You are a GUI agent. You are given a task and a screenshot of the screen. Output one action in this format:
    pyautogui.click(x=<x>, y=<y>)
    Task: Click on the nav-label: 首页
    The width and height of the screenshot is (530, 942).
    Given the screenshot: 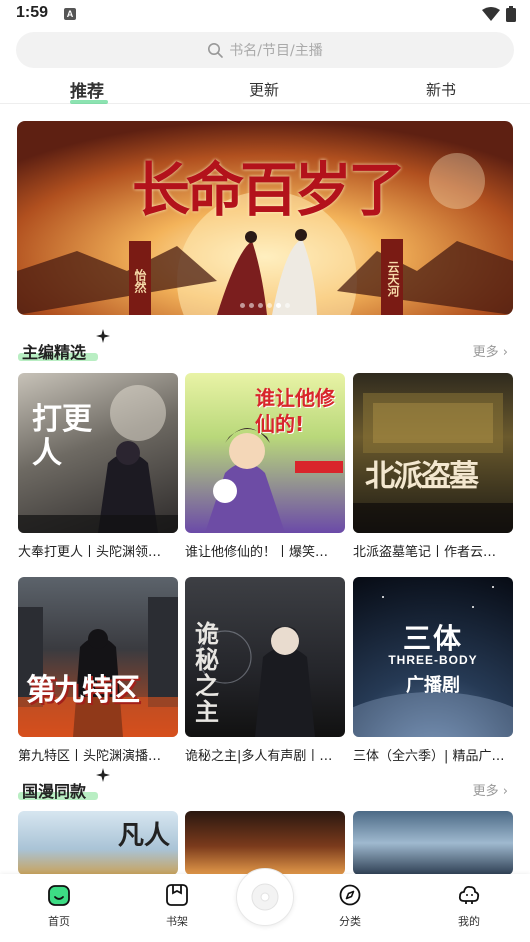 What is the action you would take?
    pyautogui.click(x=59, y=921)
    